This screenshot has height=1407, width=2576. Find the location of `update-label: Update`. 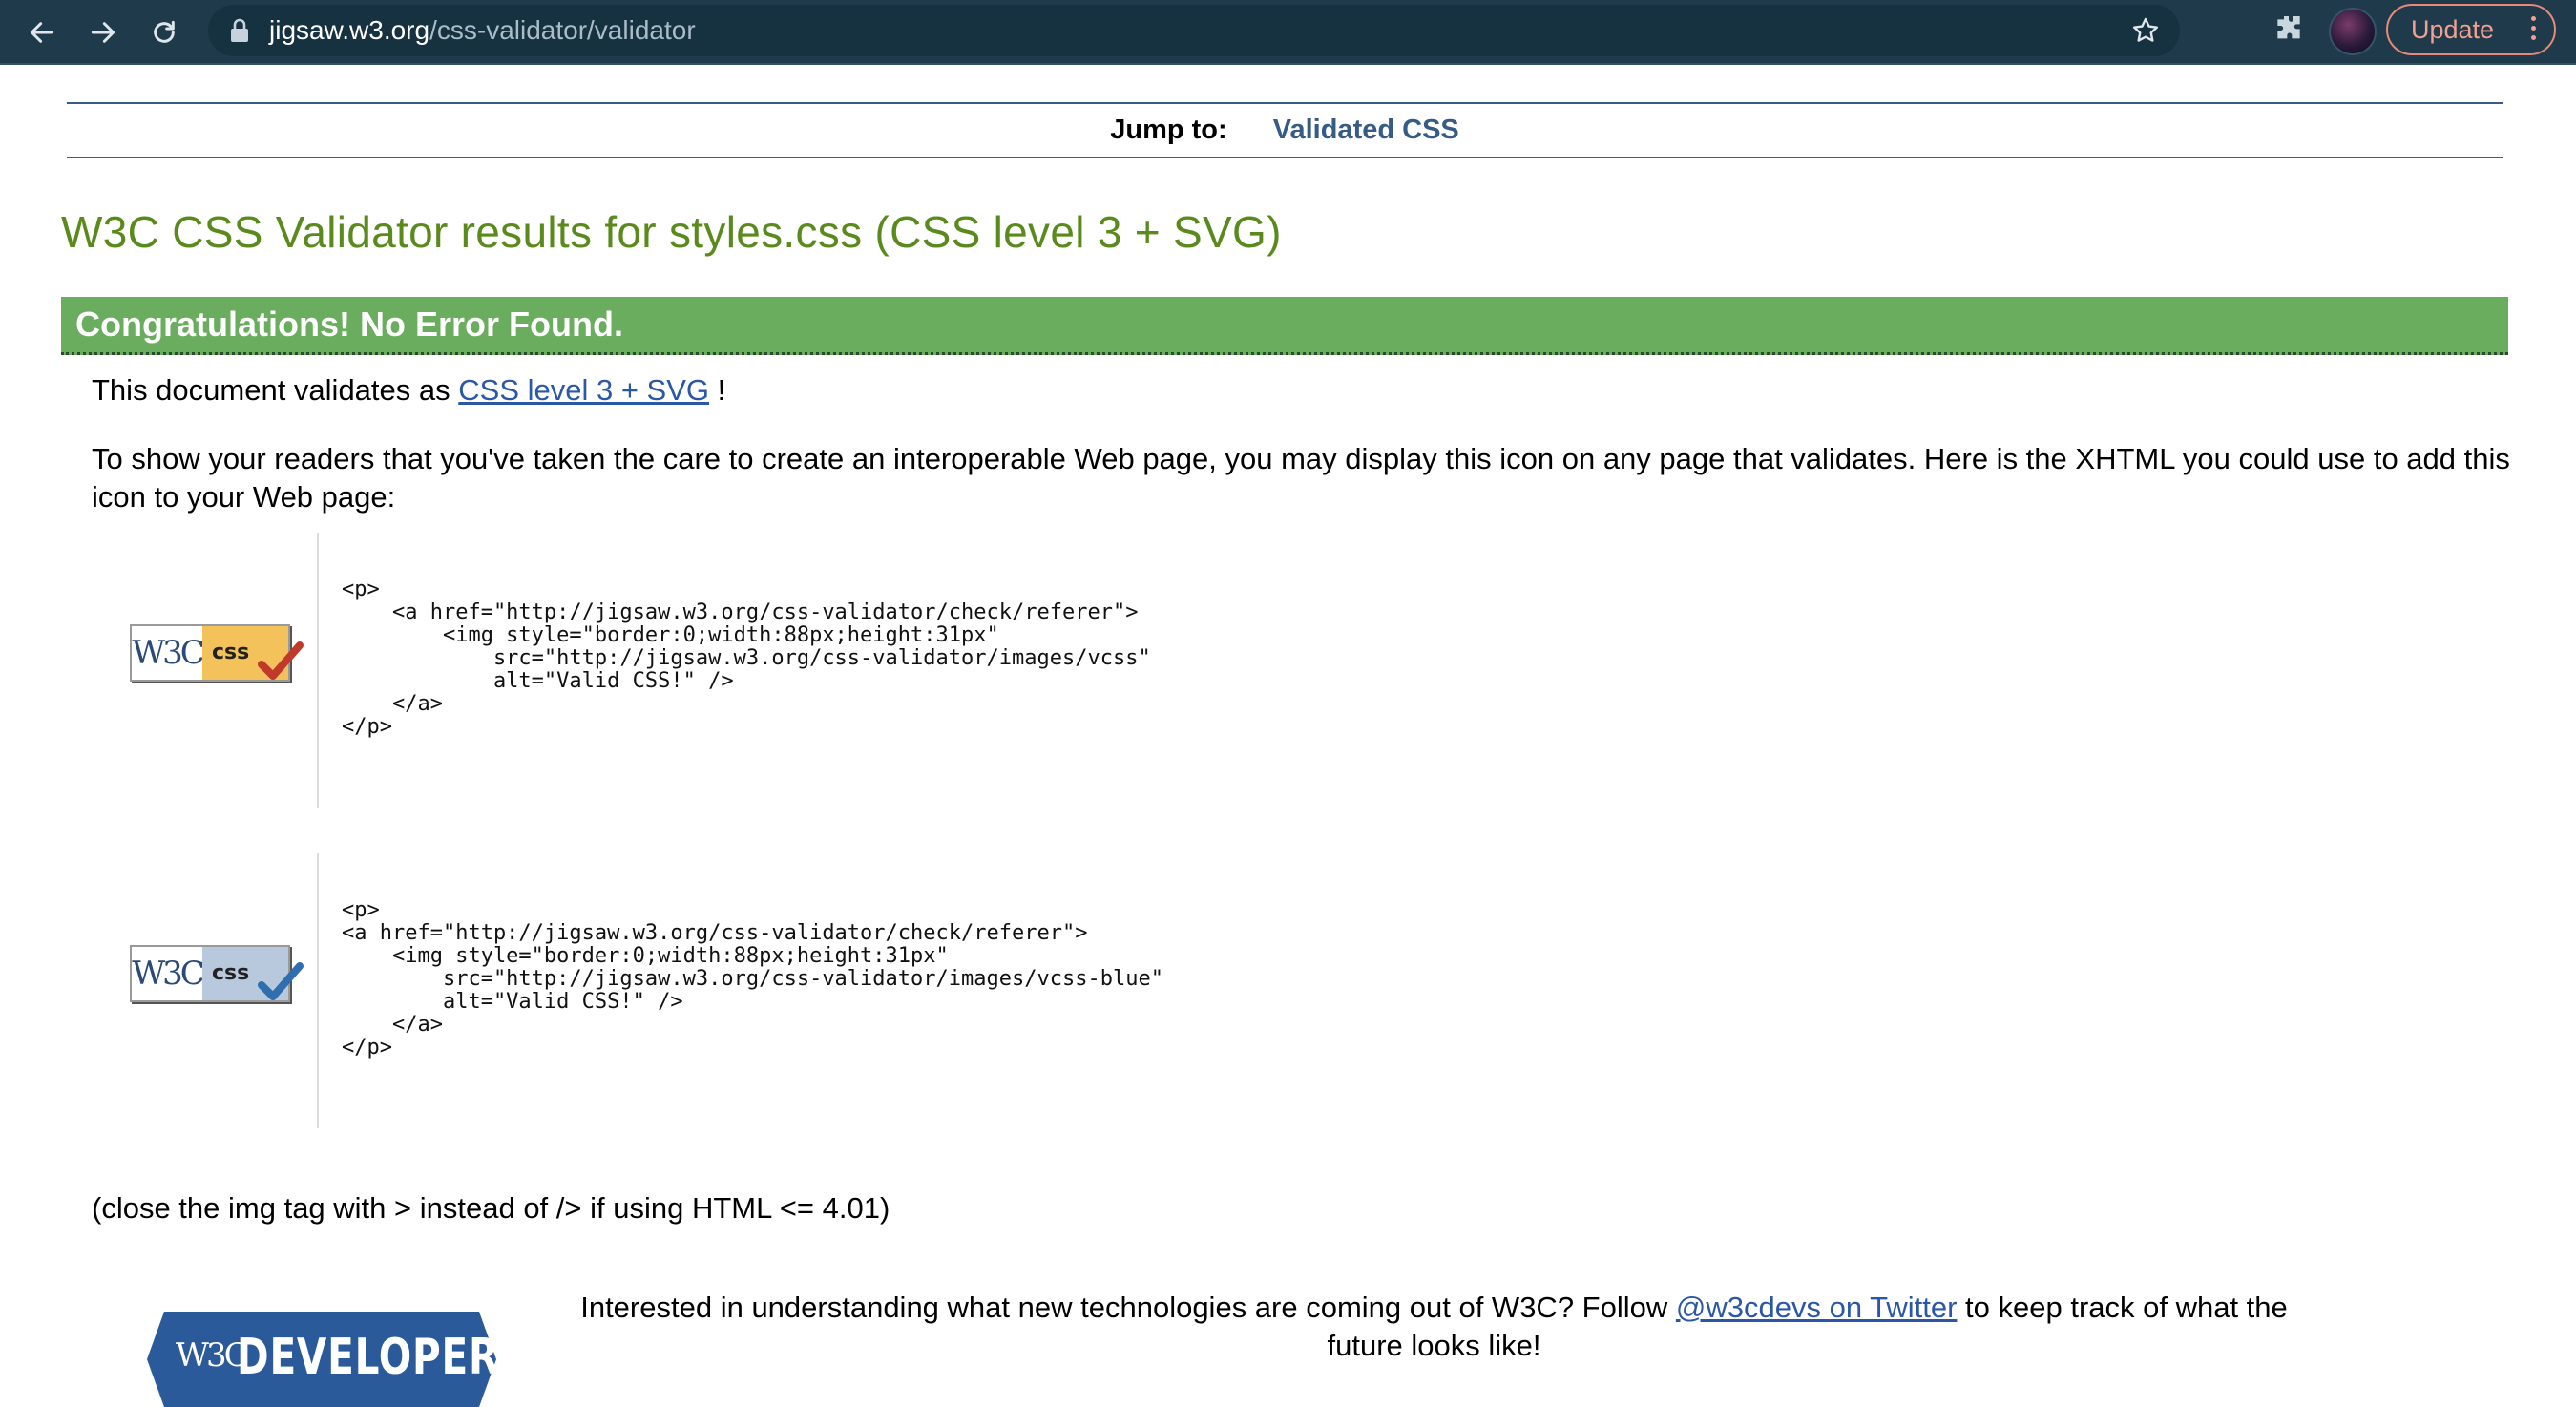

update-label: Update is located at coordinates (2453, 29).